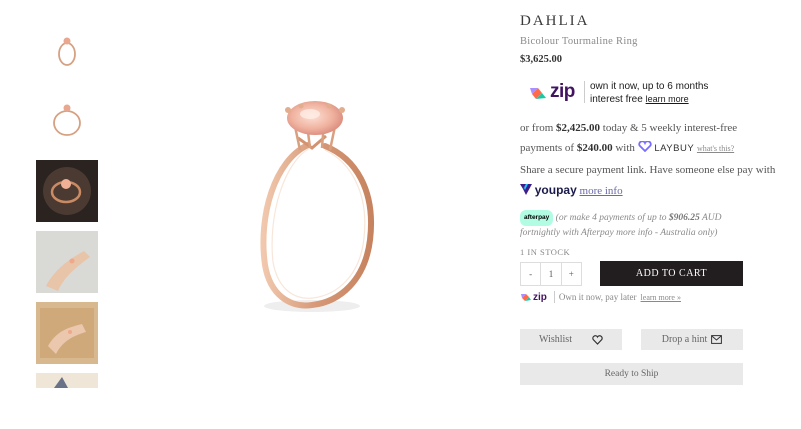 Image resolution: width=801 pixels, height=429 pixels. Describe the element at coordinates (671, 273) in the screenshot. I see `add-to-cart-button: ADD TO CART` at that location.